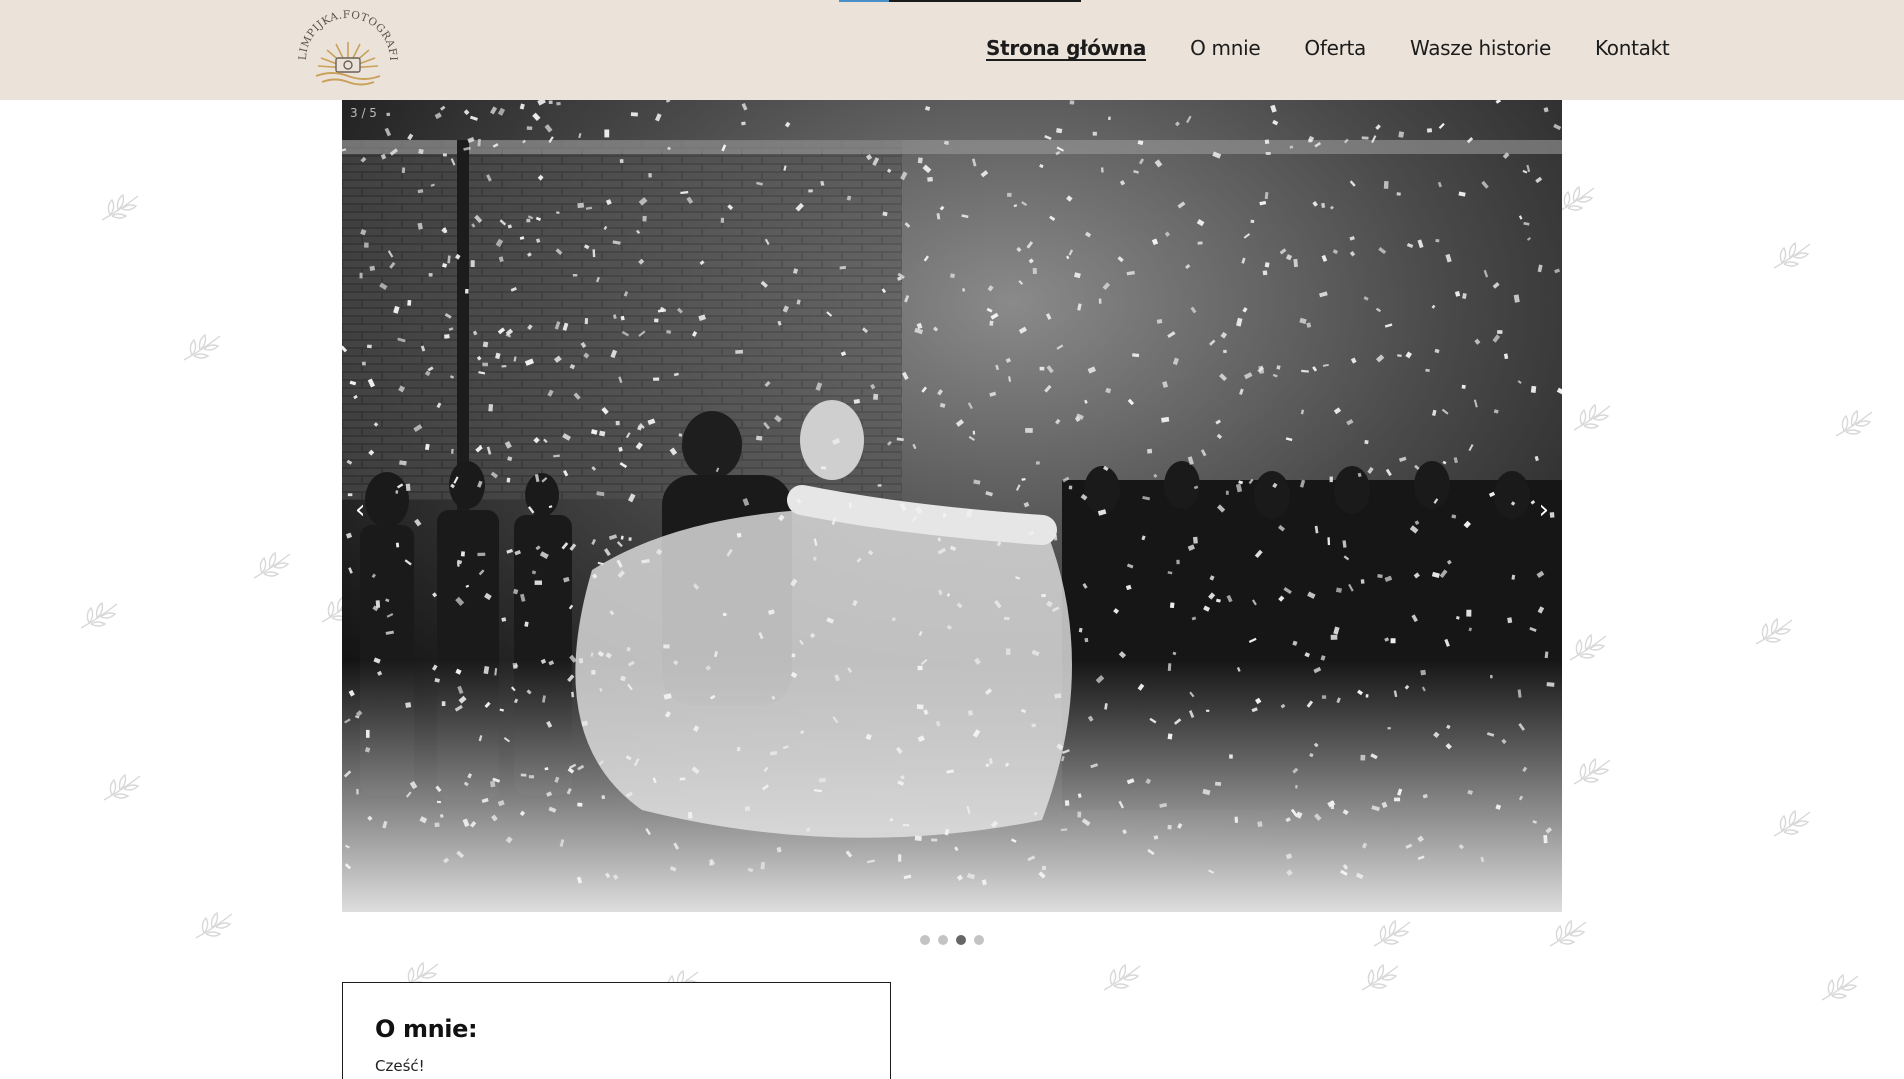 The height and width of the screenshot is (1079, 1904). What do you see at coordinates (1632, 48) in the screenshot?
I see `nav-item-contact: Kontakt` at bounding box center [1632, 48].